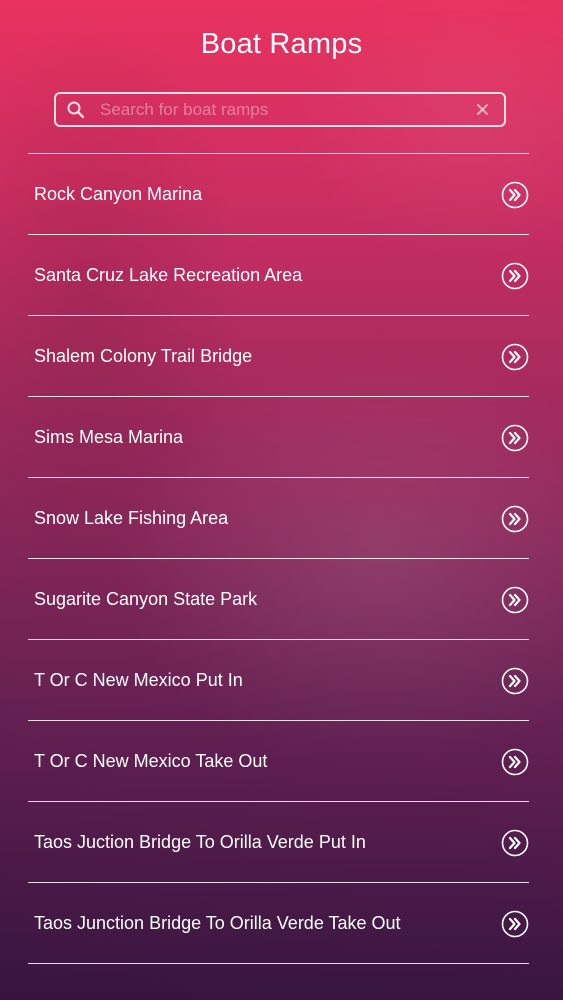 The image size is (563, 1000). I want to click on header: Boat Ramps, so click(281, 45).